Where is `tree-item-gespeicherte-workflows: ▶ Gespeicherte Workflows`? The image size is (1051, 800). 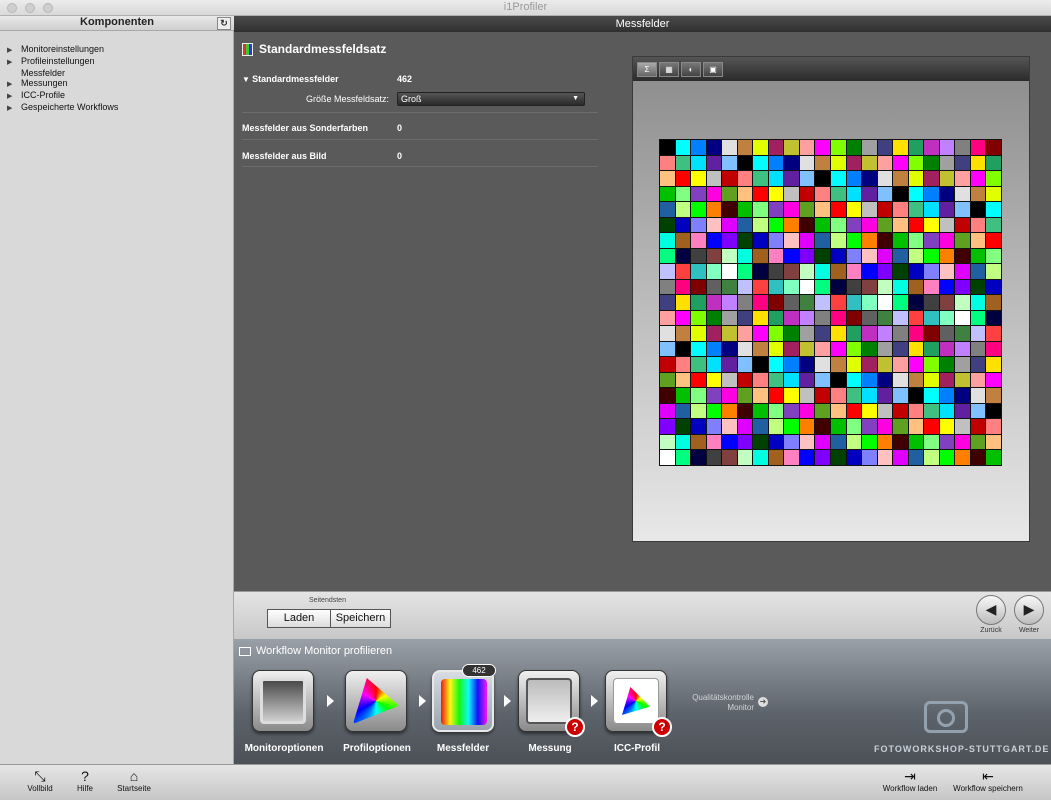 tree-item-gespeicherte-workflows: ▶ Gespeicherte Workflows is located at coordinates (62, 108).